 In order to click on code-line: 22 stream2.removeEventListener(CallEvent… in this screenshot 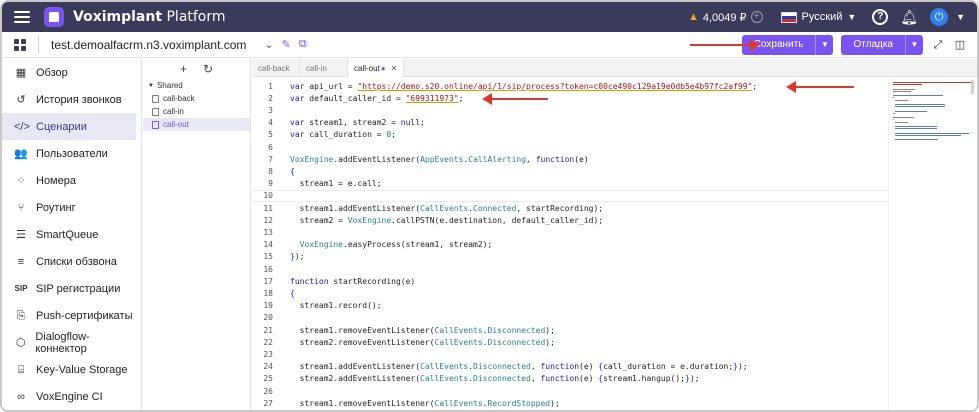, I will do `click(570, 342)`.